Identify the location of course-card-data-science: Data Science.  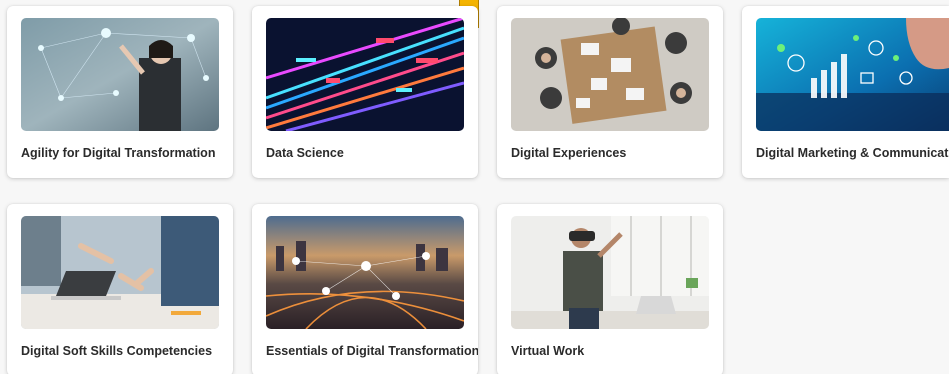
(365, 92).